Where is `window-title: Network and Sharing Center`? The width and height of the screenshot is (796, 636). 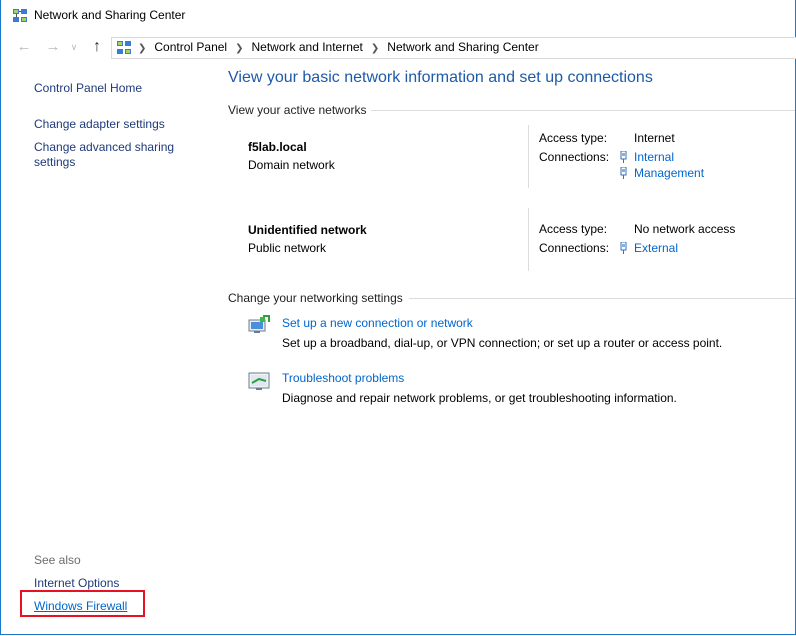 window-title: Network and Sharing Center is located at coordinates (110, 15).